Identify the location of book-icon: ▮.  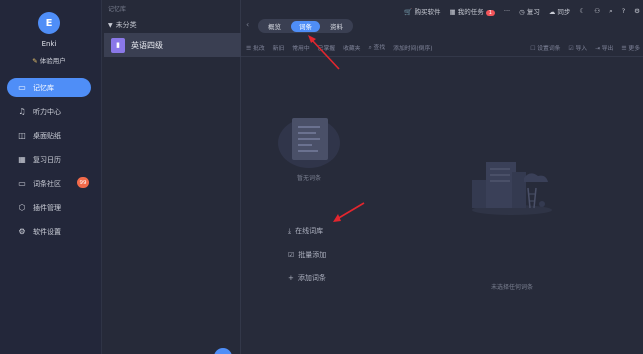
(118, 45).